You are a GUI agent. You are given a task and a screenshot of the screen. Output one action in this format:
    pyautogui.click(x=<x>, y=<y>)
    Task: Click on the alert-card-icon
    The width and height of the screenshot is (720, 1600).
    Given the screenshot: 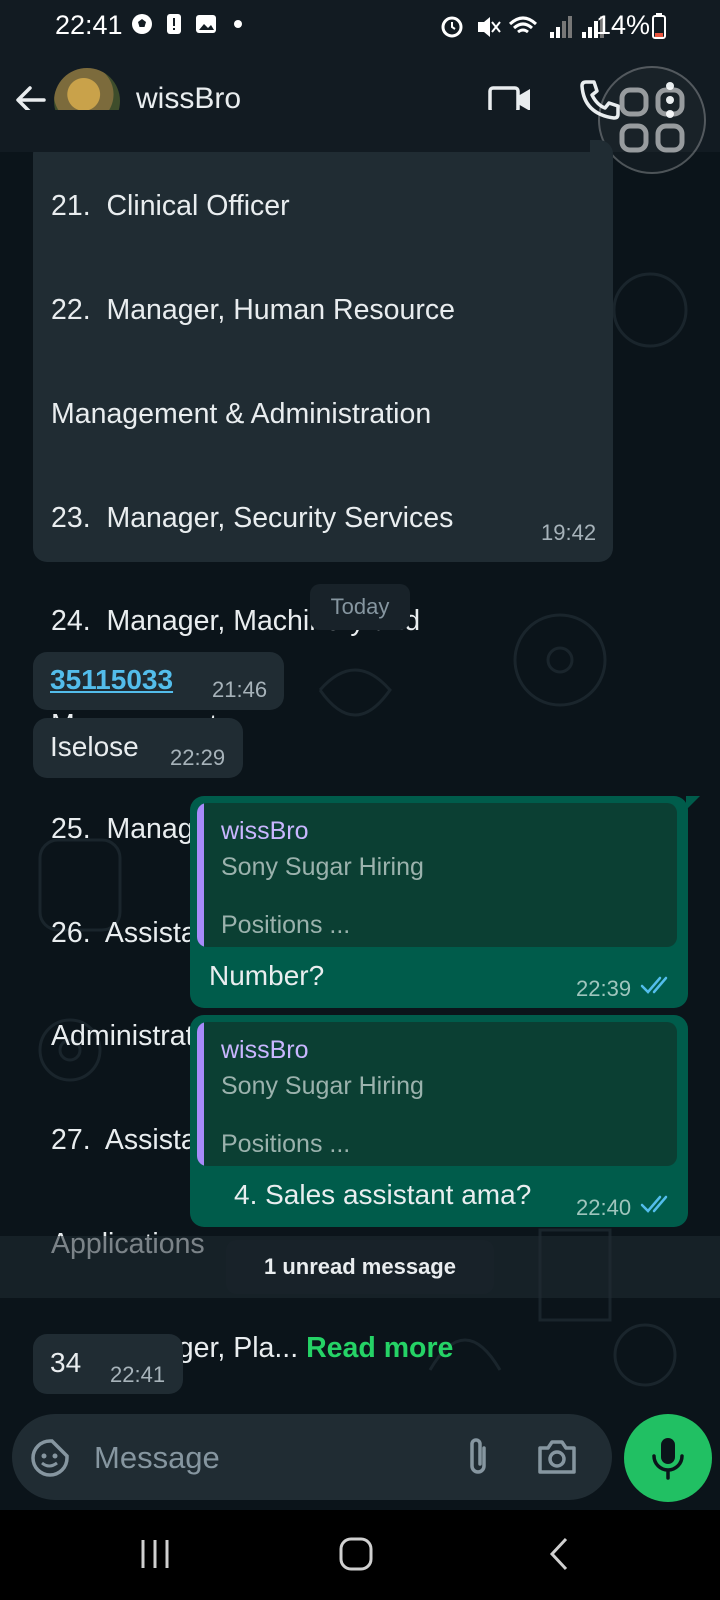 What is the action you would take?
    pyautogui.click(x=174, y=24)
    